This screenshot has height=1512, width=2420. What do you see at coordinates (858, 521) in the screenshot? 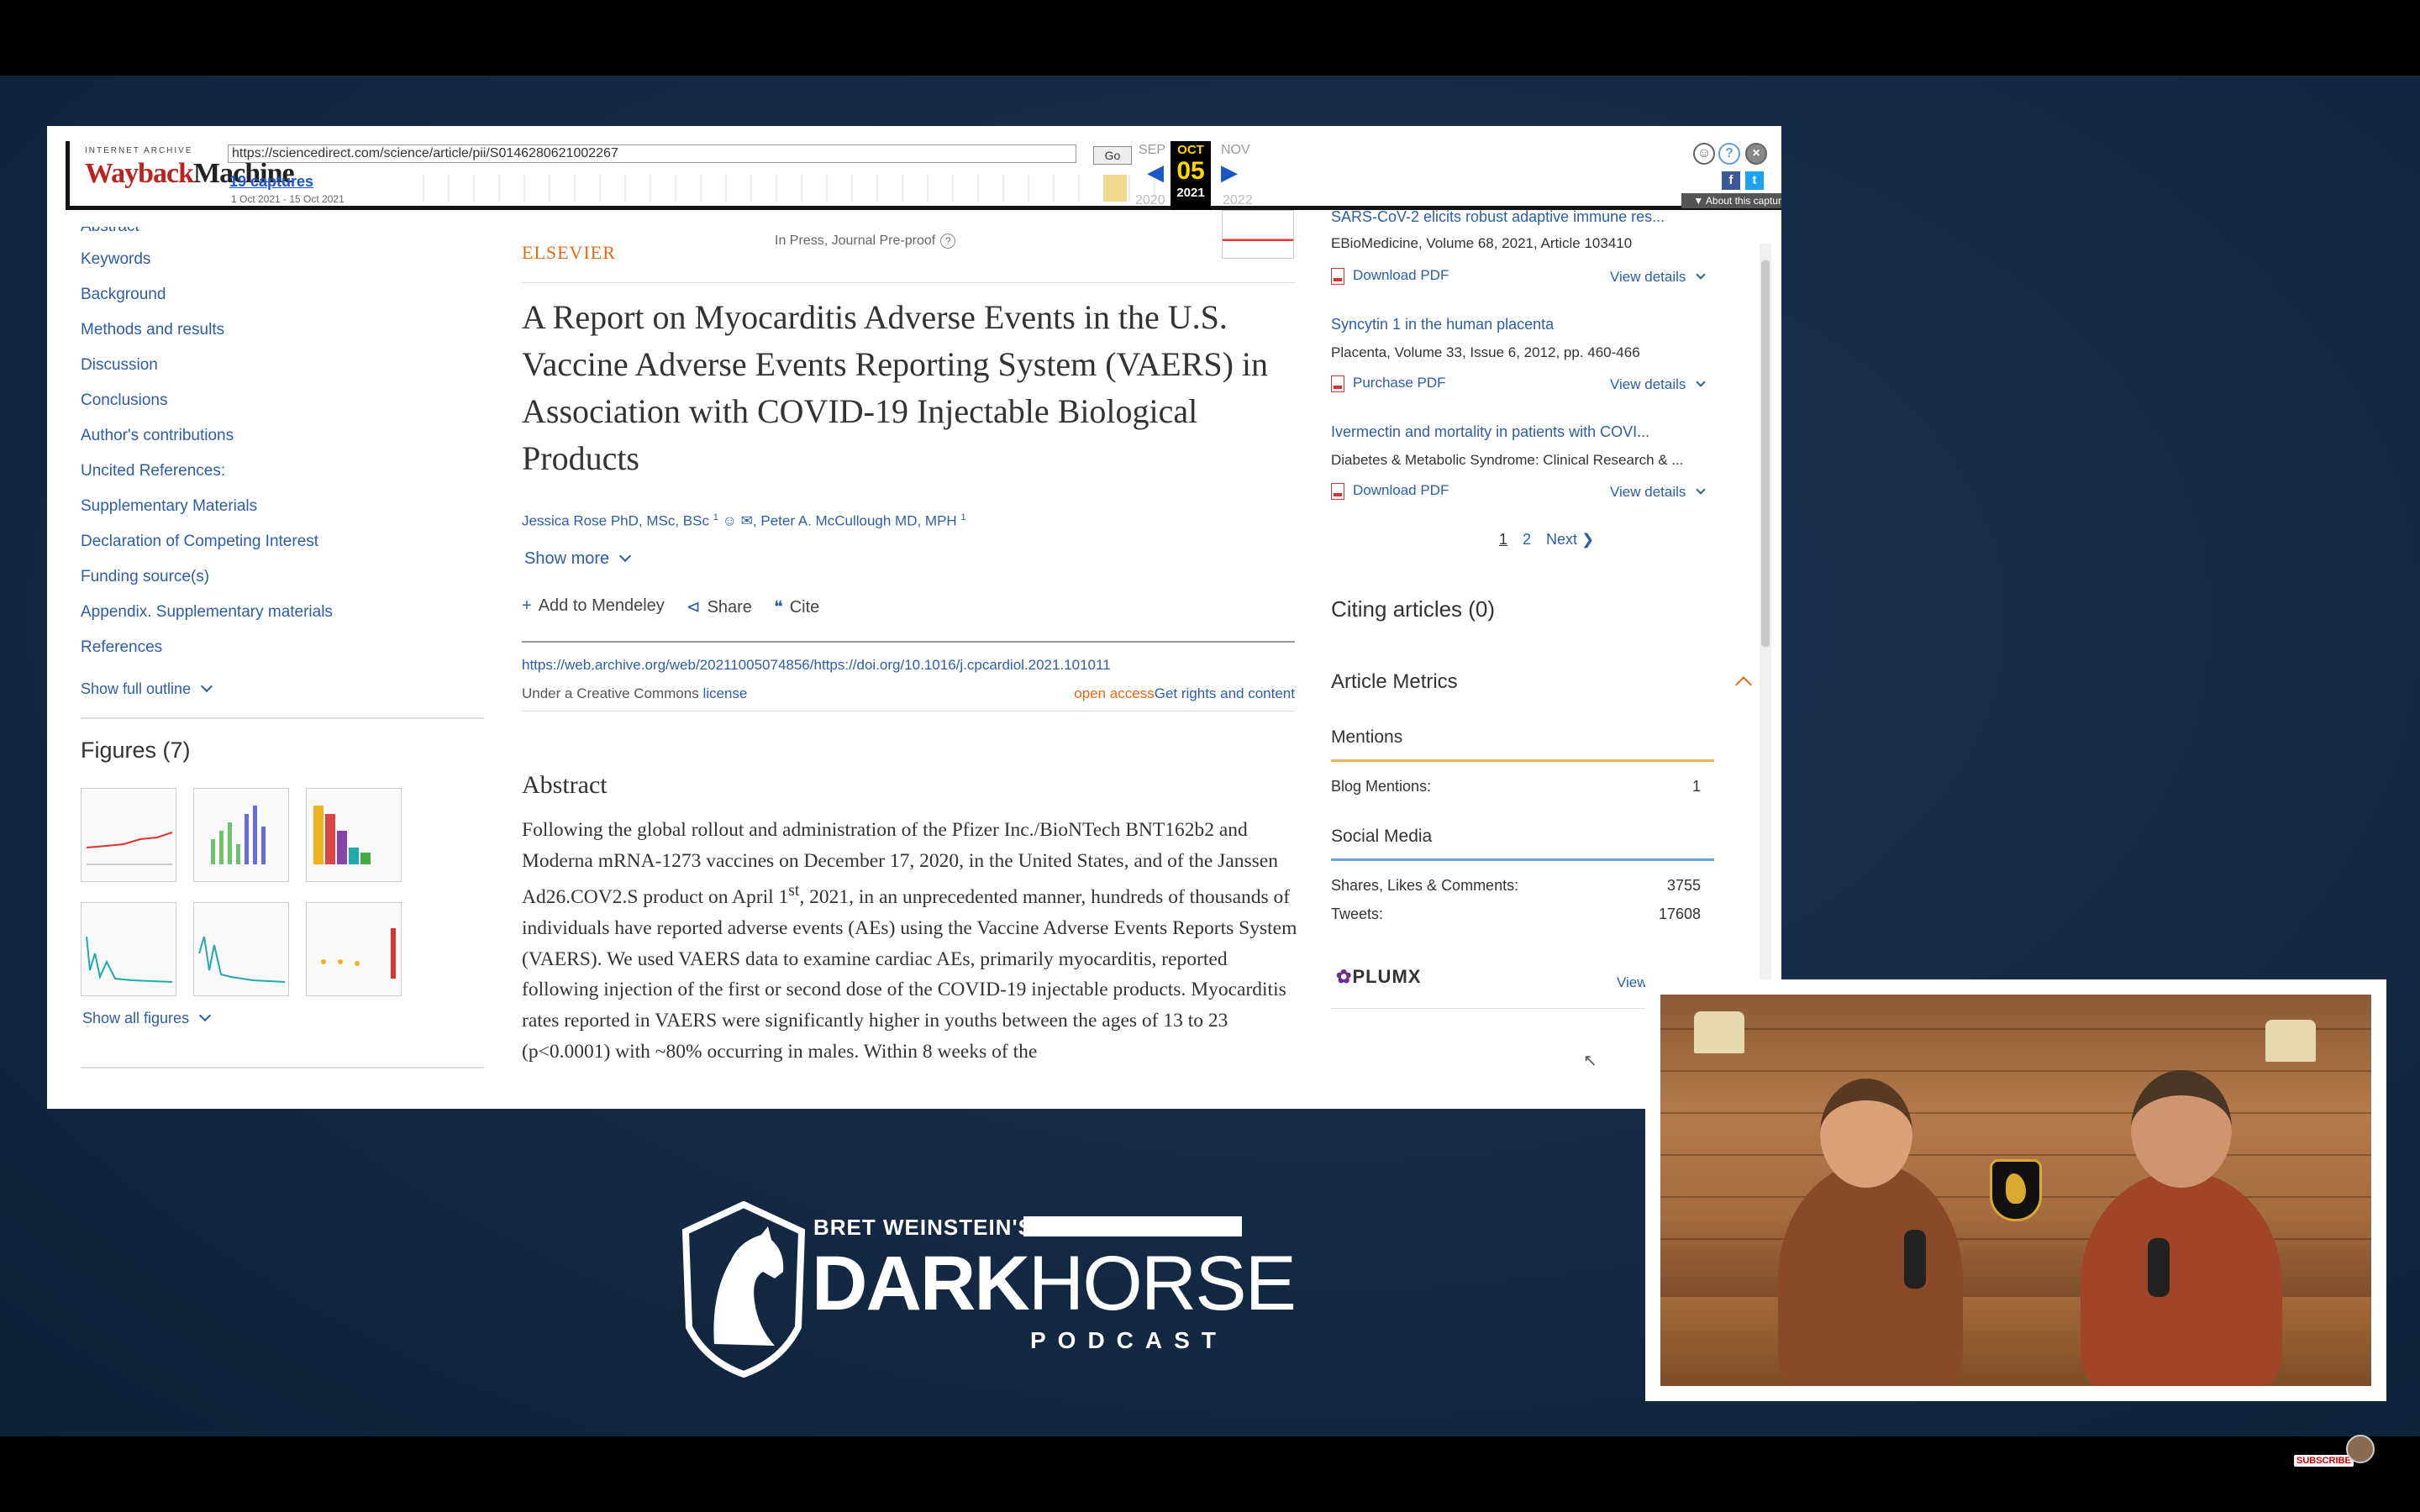
I see `author-link: Peter A. McCullough MD, MPH` at bounding box center [858, 521].